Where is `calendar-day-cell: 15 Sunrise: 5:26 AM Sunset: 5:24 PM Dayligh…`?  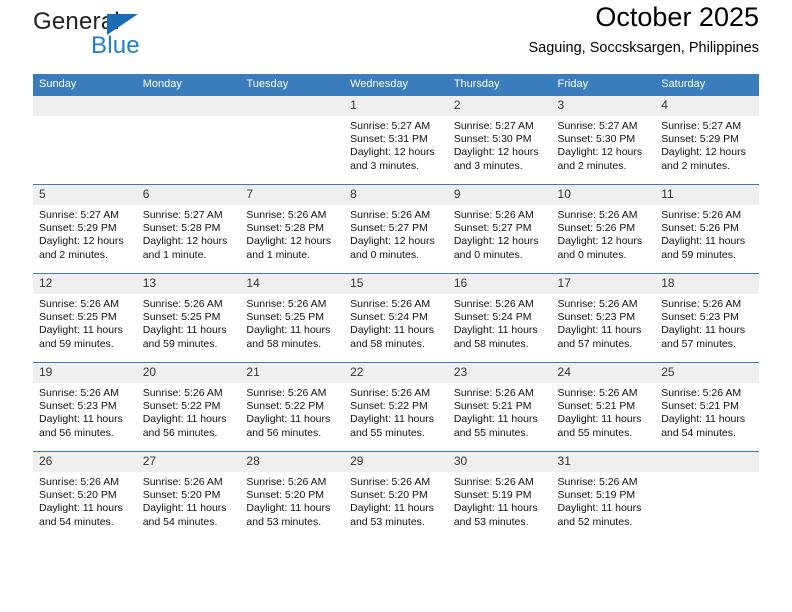 calendar-day-cell: 15 Sunrise: 5:26 AM Sunset: 5:24 PM Dayligh… is located at coordinates (396, 318).